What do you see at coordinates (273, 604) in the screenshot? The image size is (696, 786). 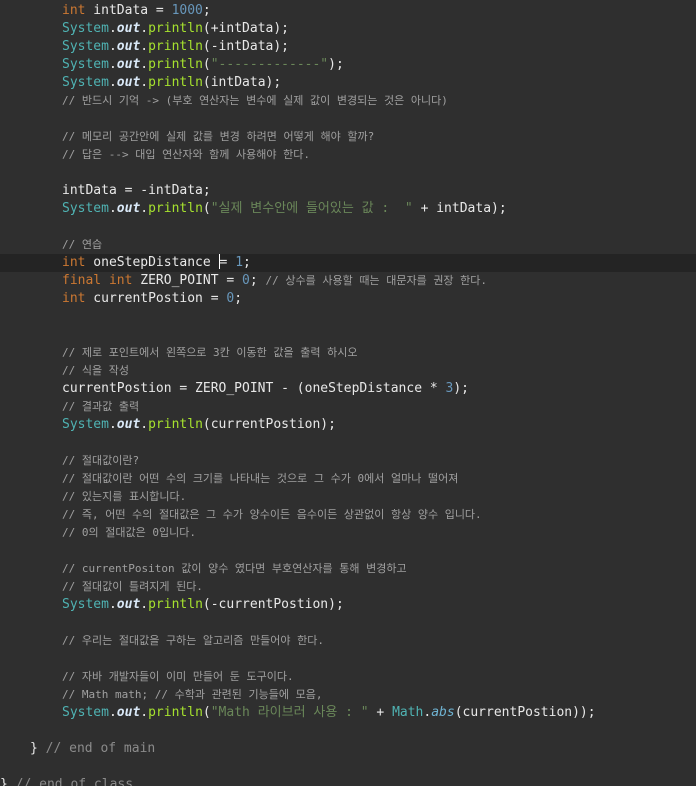 I see `code-token: (-currentPostion);` at bounding box center [273, 604].